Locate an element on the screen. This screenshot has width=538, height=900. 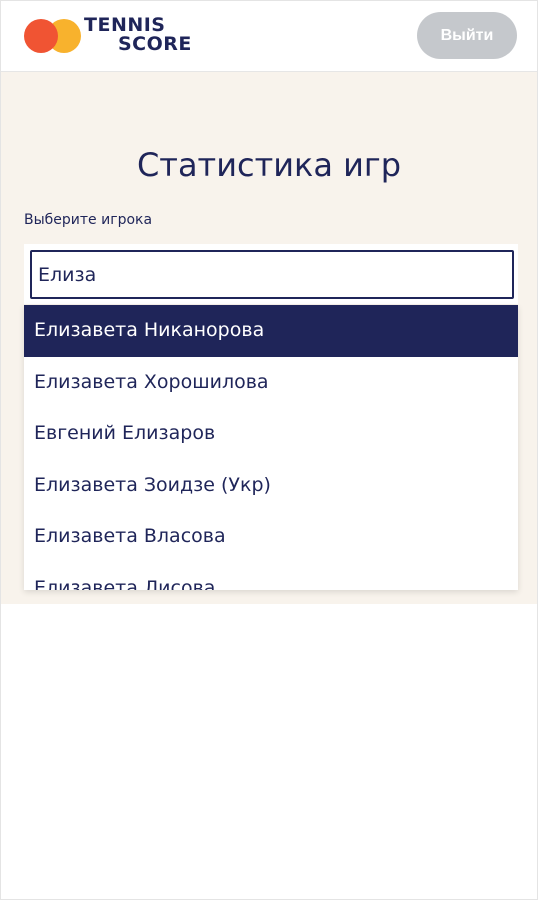
suggestion-item: Елизавета Лисова is located at coordinates (271, 577).